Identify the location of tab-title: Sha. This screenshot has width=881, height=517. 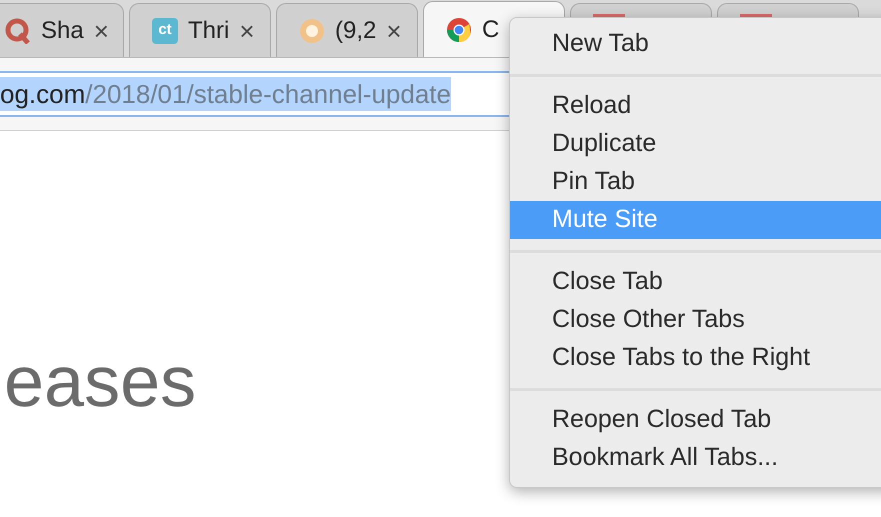
(62, 31).